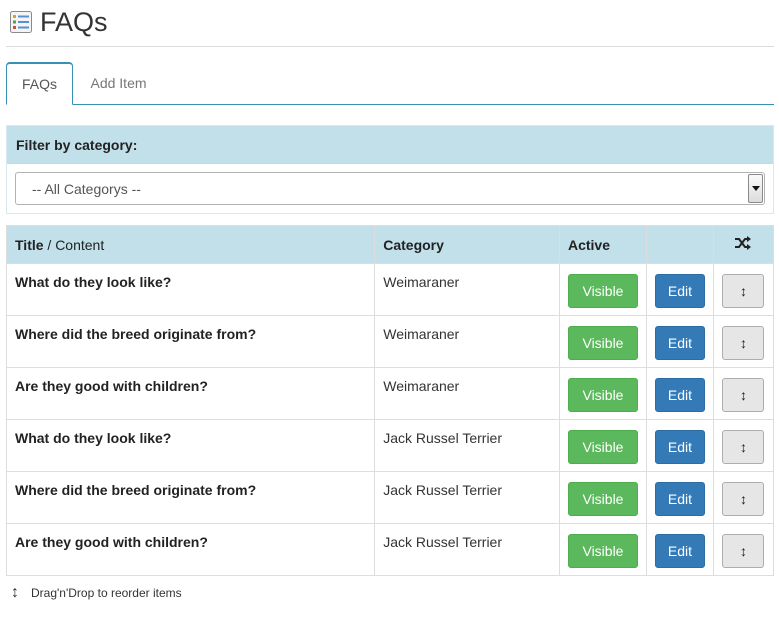 This screenshot has height=624, width=779. Describe the element at coordinates (39, 83) in the screenshot. I see `tab-faqs: FAQs` at that location.